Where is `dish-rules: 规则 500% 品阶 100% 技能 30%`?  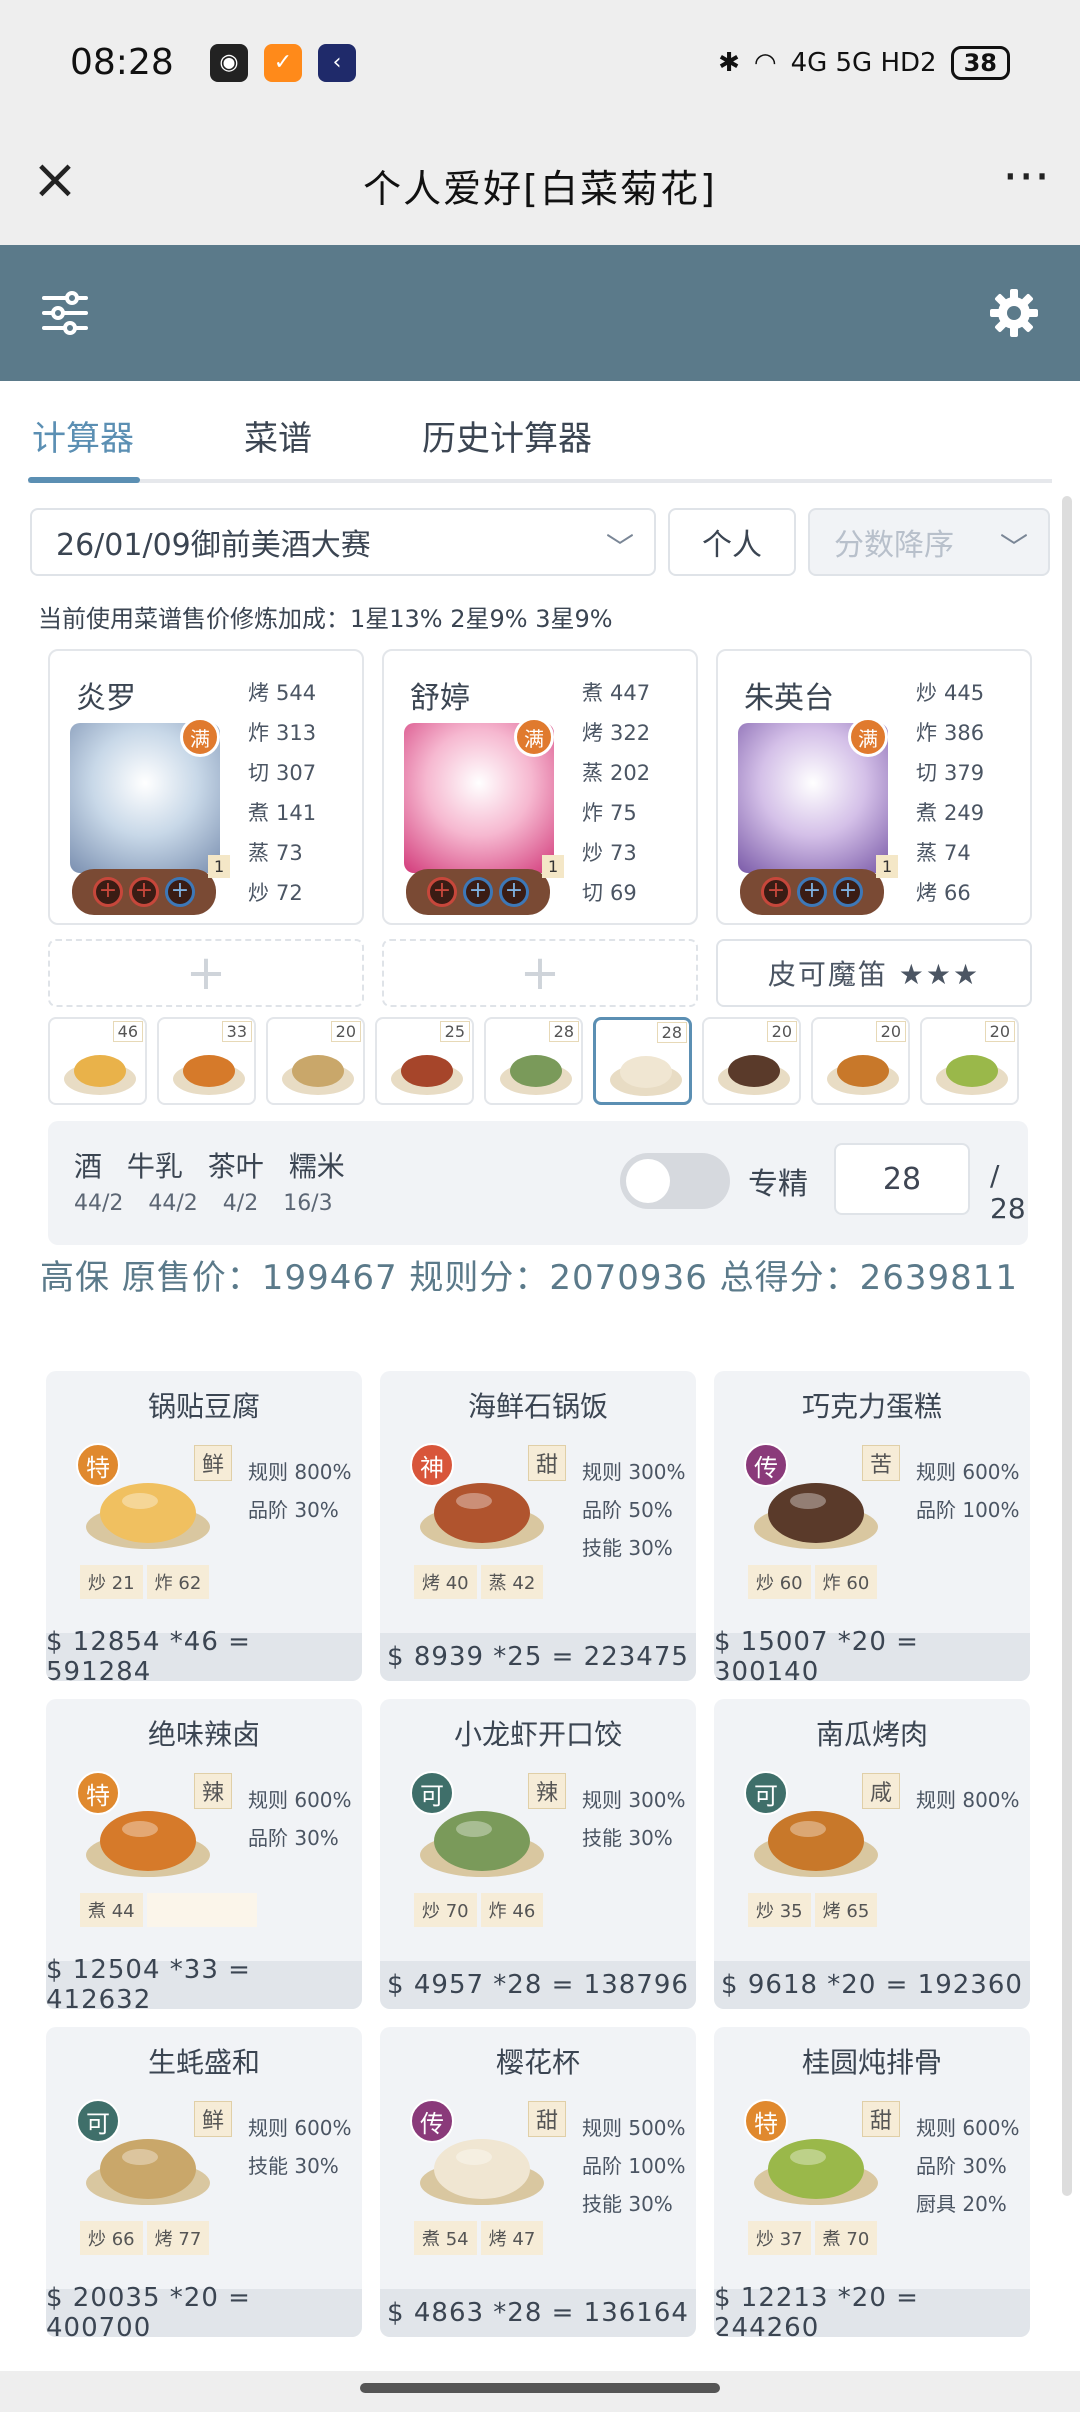
dish-rules: 规则 500% 品阶 100% 技能 30% is located at coordinates (634, 2166).